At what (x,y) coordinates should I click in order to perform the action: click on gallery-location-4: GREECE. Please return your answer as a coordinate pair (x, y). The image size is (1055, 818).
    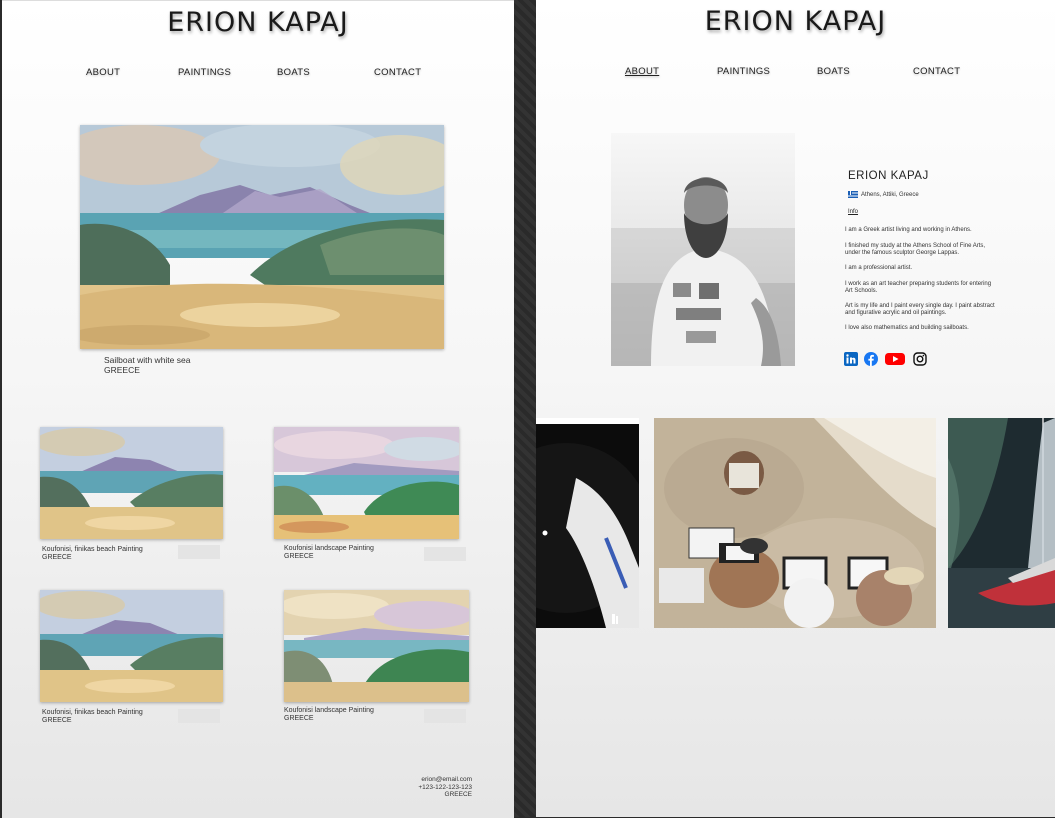
    Looking at the image, I should click on (299, 718).